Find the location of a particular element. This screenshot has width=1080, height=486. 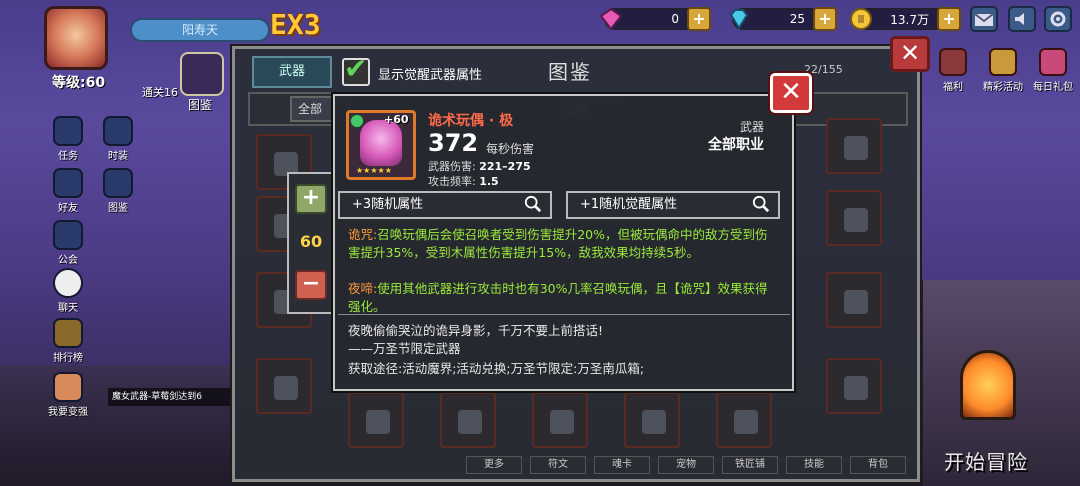

sidebar-item-fashion: 时装 is located at coordinates (118, 139).